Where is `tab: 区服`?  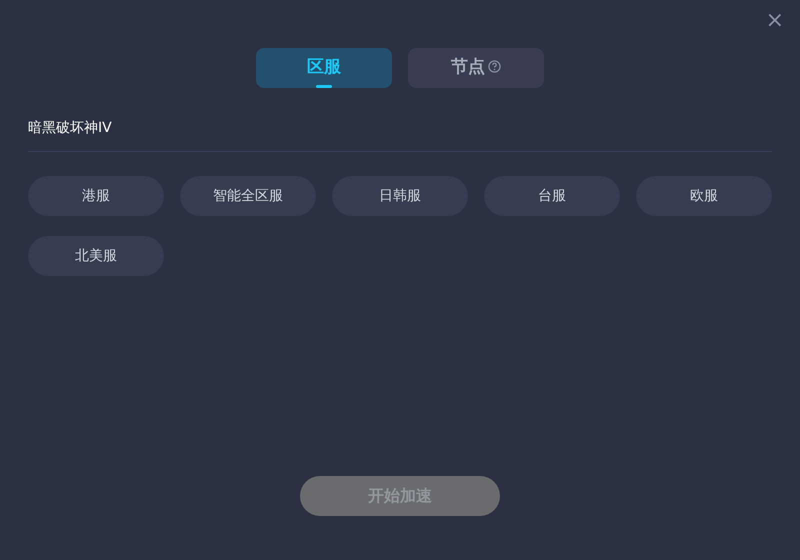
tab: 区服 is located at coordinates (324, 68).